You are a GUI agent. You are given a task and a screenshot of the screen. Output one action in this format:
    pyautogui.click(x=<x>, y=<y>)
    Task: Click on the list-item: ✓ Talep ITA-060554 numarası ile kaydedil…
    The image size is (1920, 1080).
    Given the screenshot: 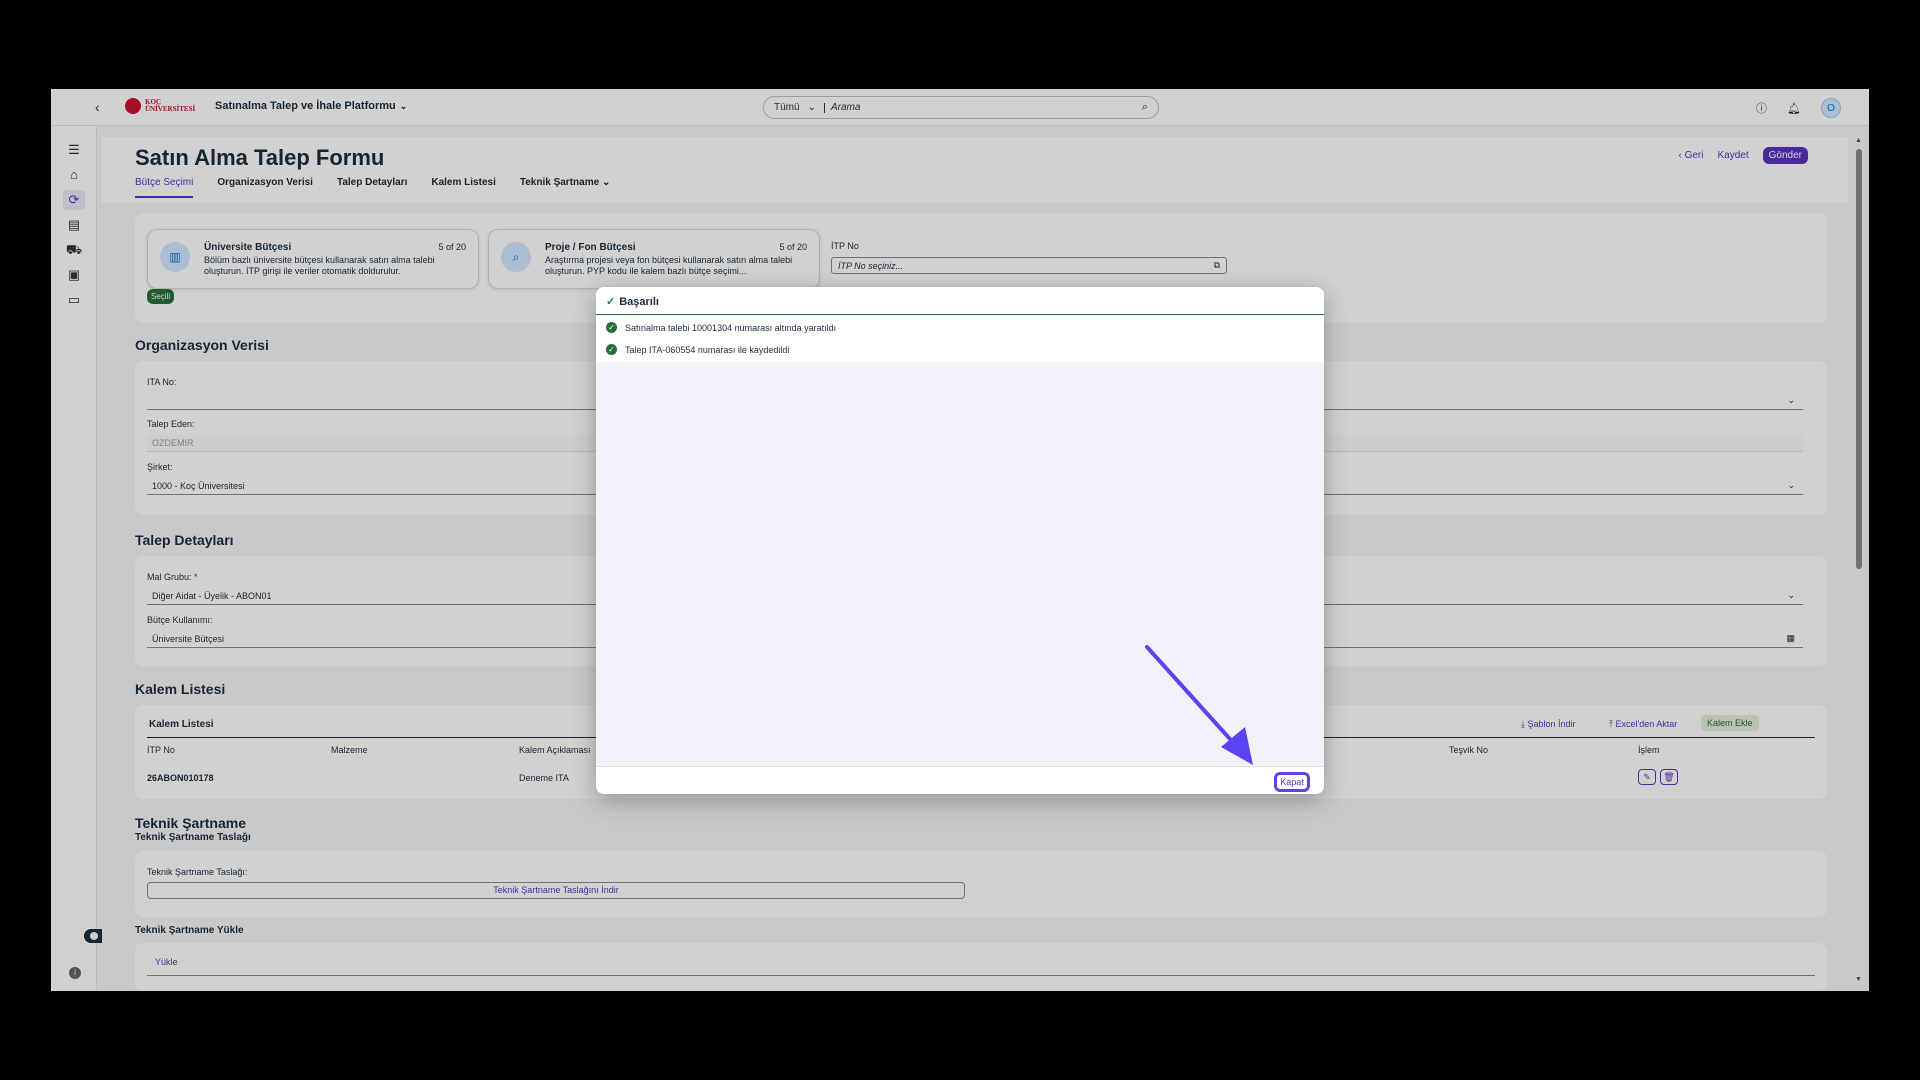 What is the action you would take?
    pyautogui.click(x=697, y=349)
    